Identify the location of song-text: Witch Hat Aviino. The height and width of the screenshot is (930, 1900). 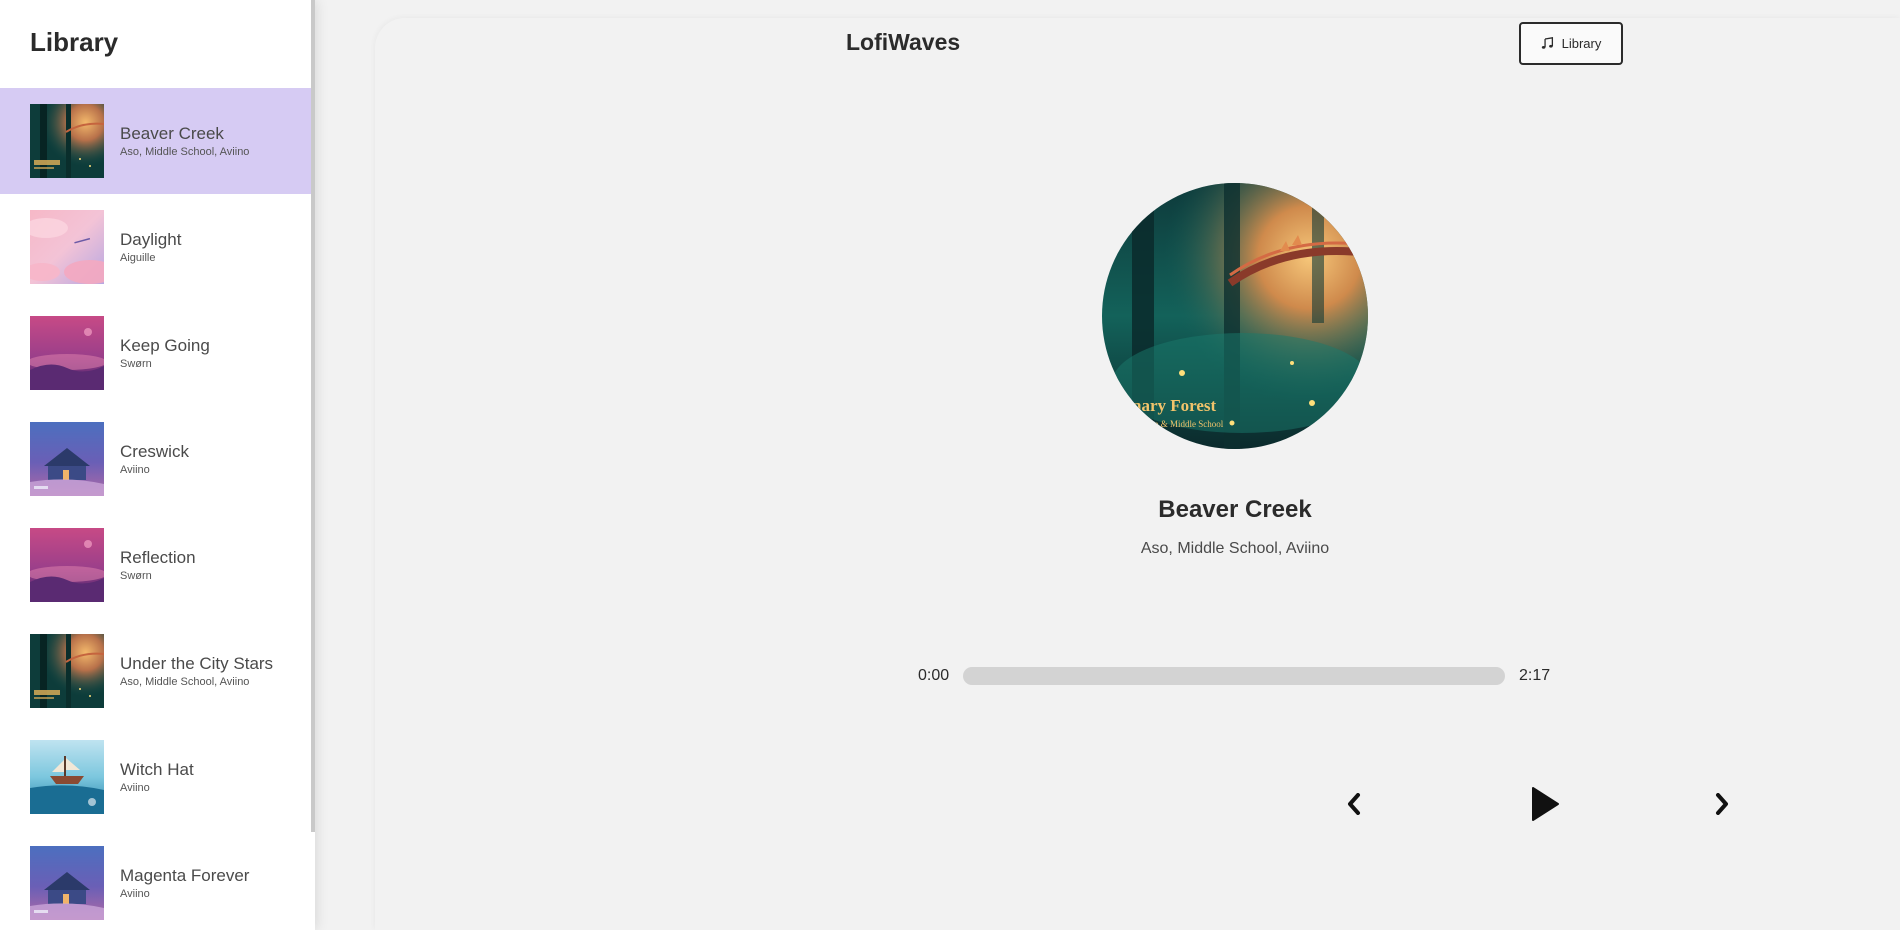
(157, 777).